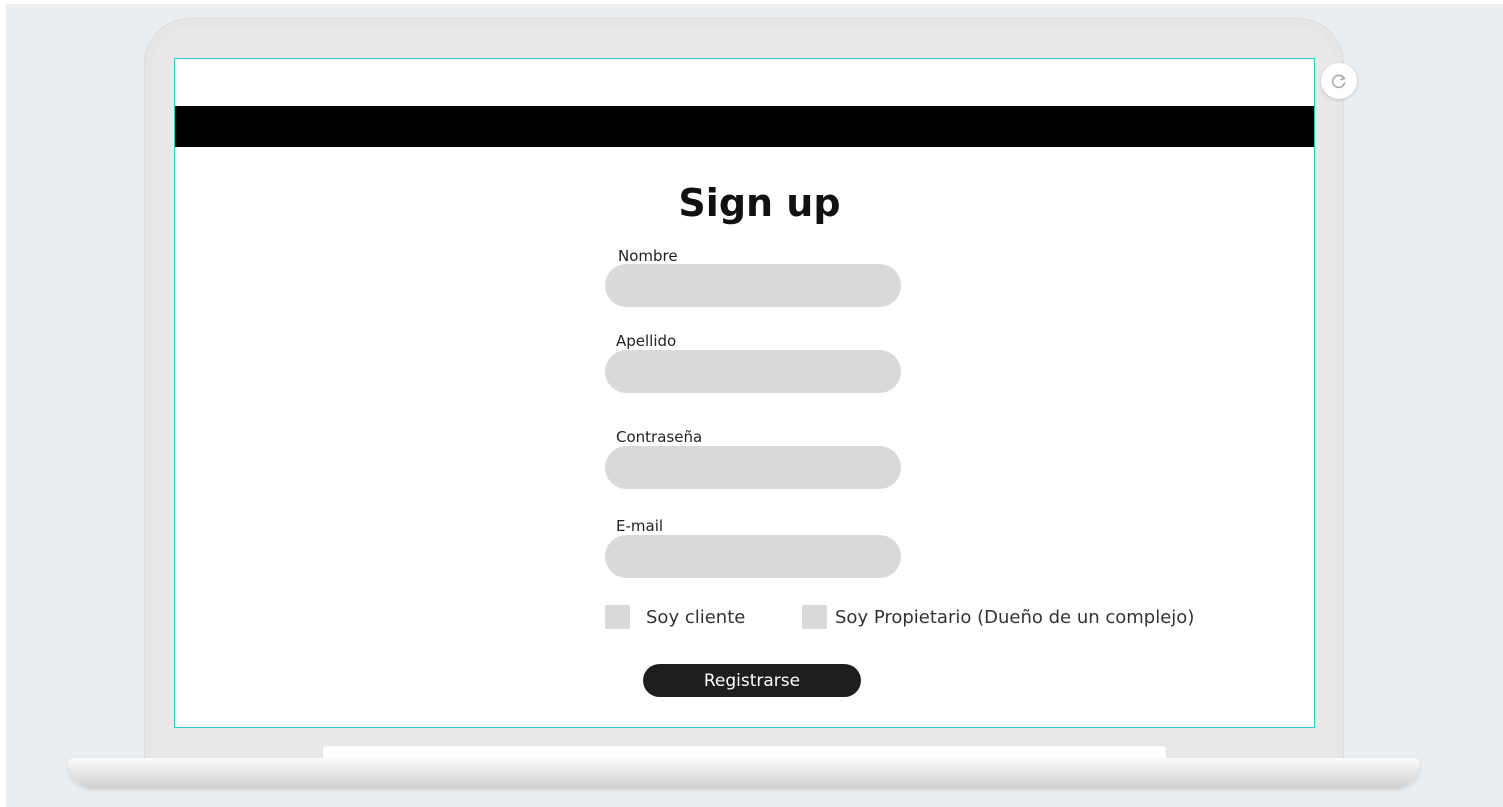 This screenshot has width=1503, height=807. I want to click on soy-cliente-label: Soy cliente, so click(696, 617).